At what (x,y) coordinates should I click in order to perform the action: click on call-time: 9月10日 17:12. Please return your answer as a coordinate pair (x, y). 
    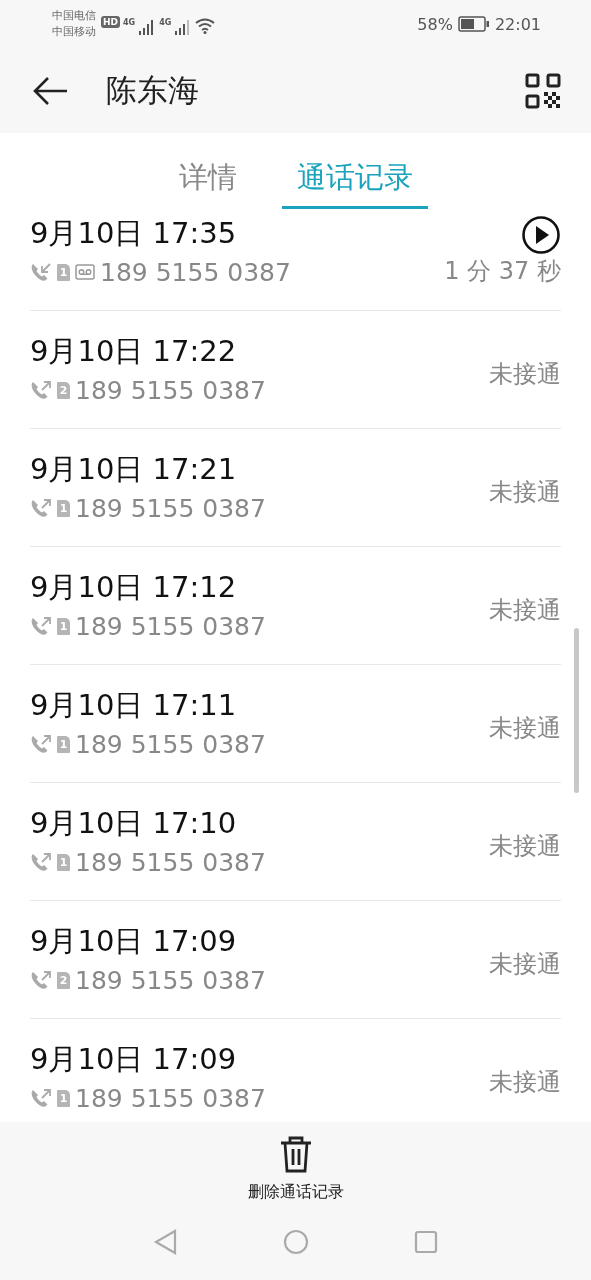
    Looking at the image, I should click on (134, 587).